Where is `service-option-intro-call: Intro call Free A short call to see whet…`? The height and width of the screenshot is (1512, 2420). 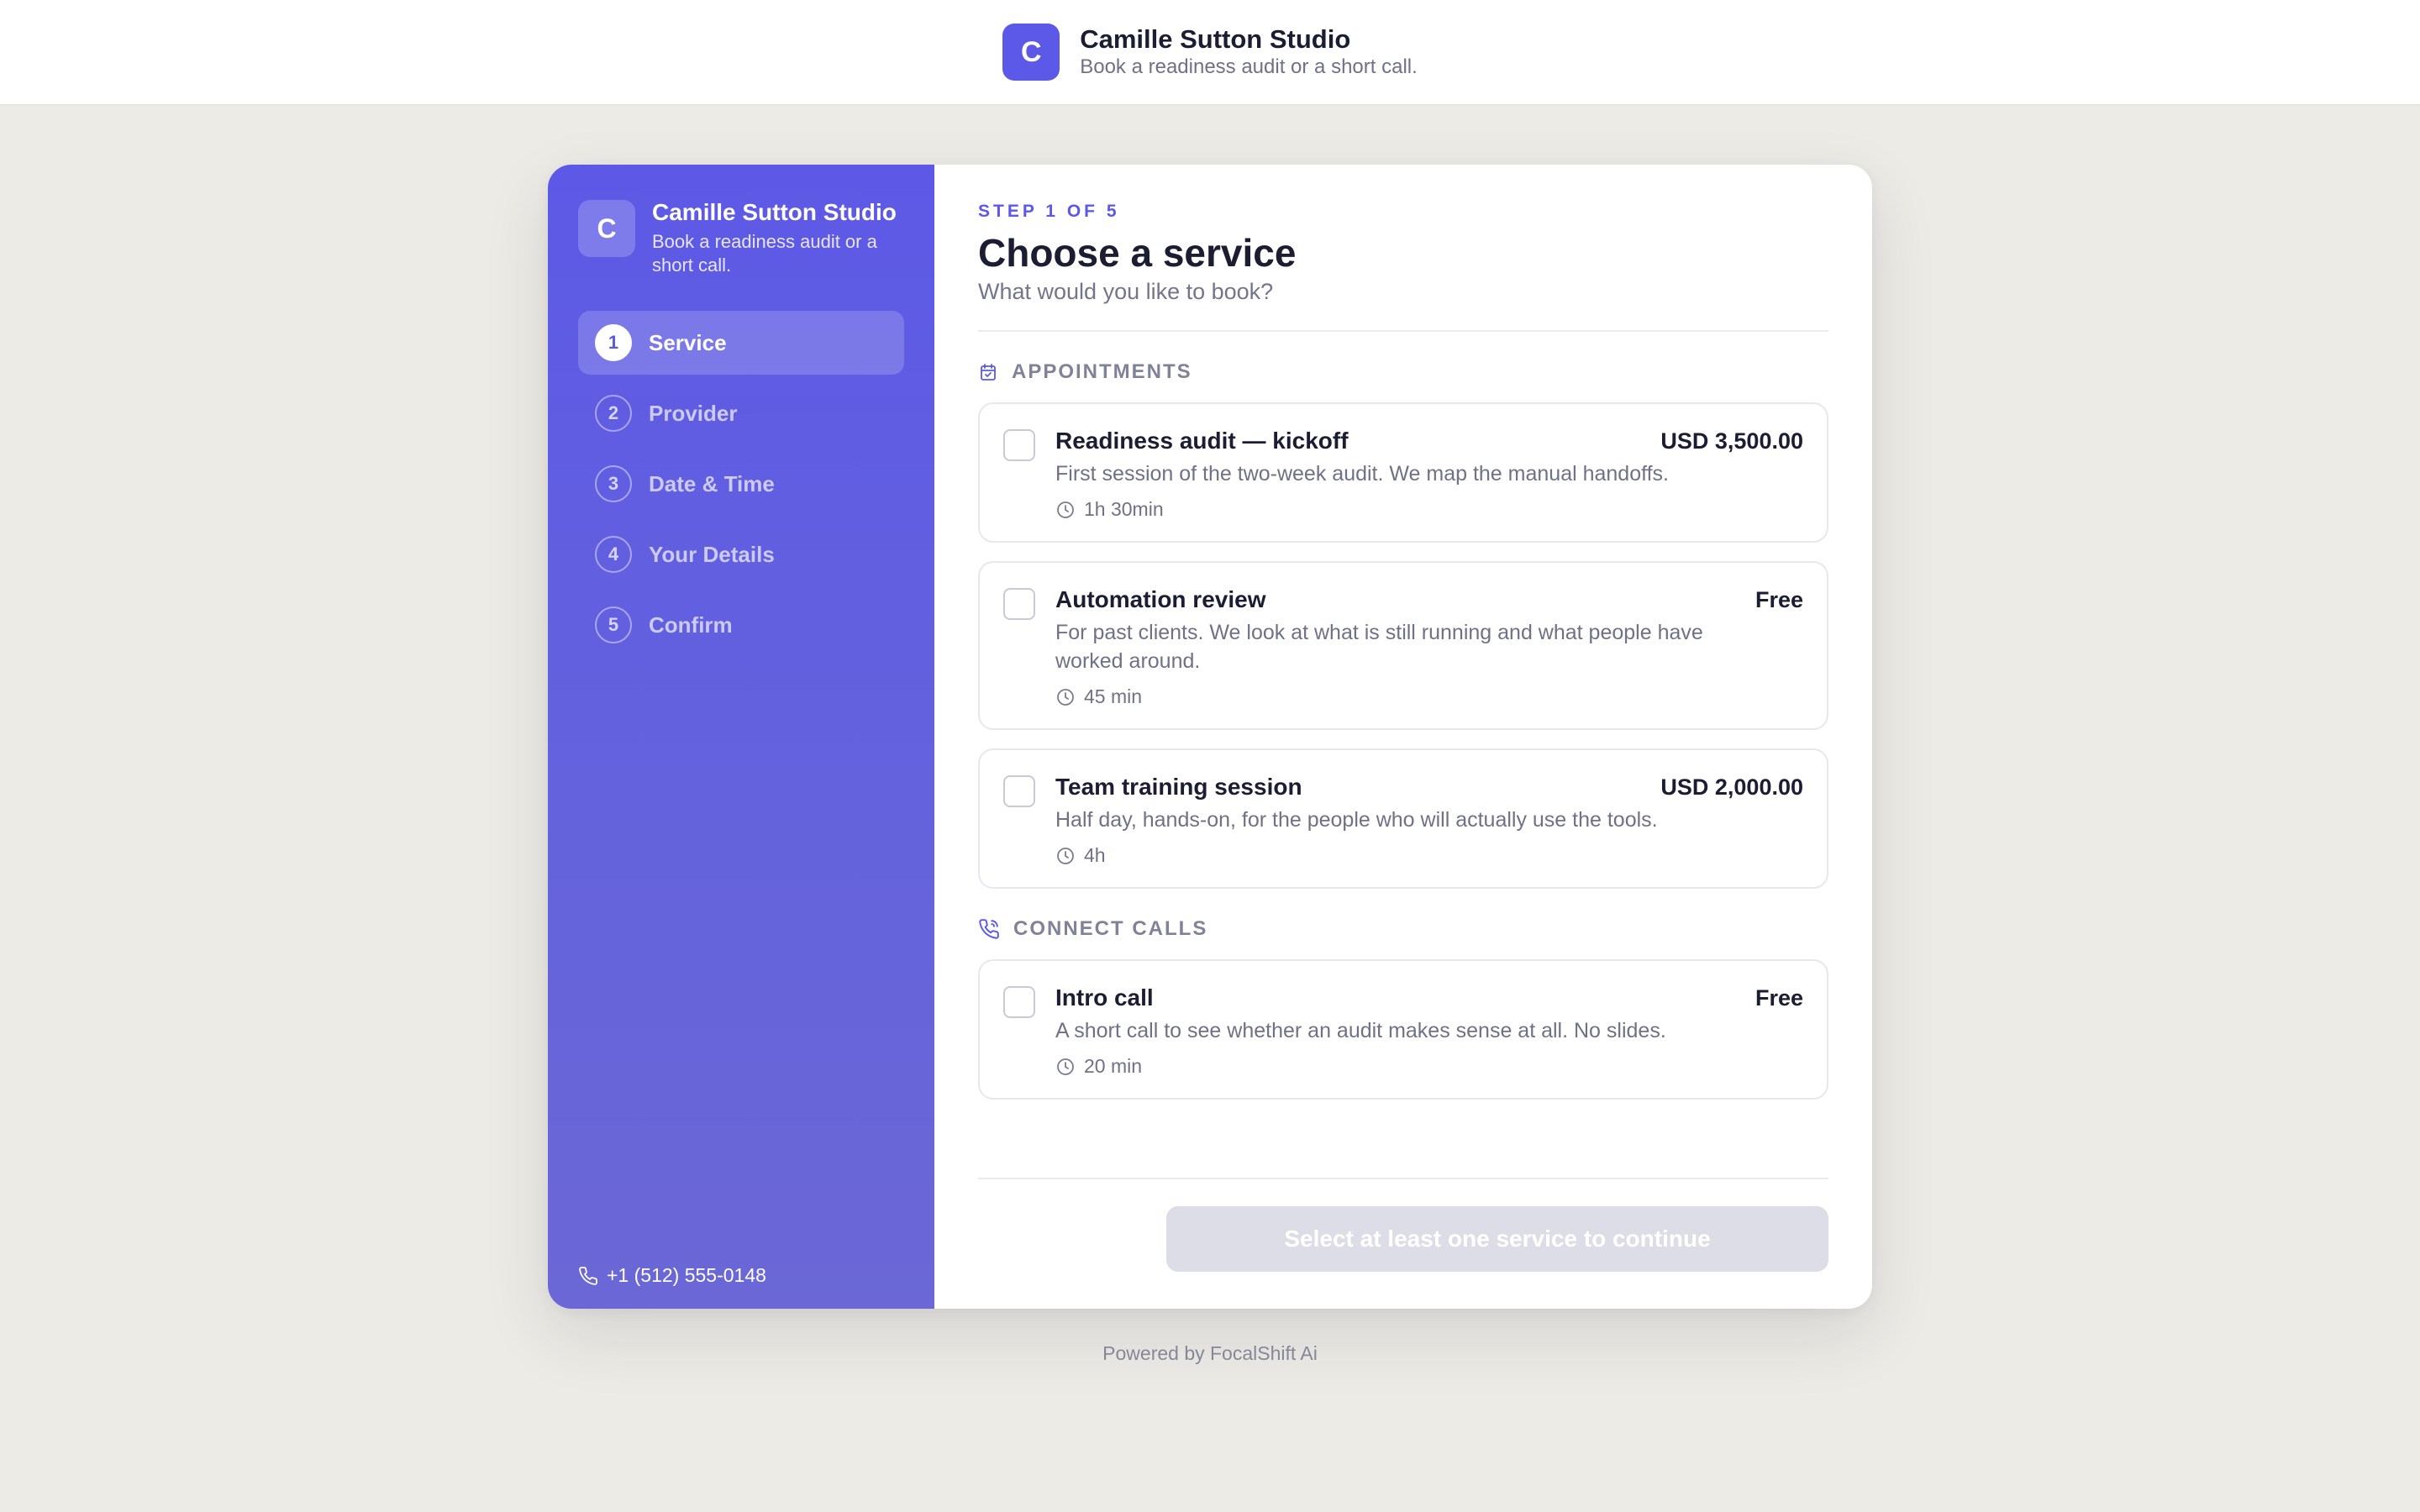
service-option-intro-call: Intro call Free A short call to see whet… is located at coordinates (1403, 1029).